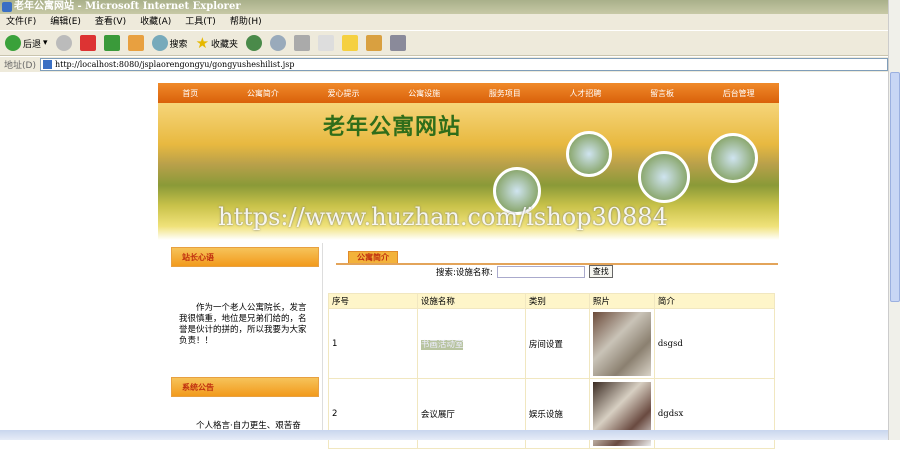  What do you see at coordinates (127, 6) in the screenshot?
I see `window-title: 老年公寓网站 - Microsoft Internet Explorer` at bounding box center [127, 6].